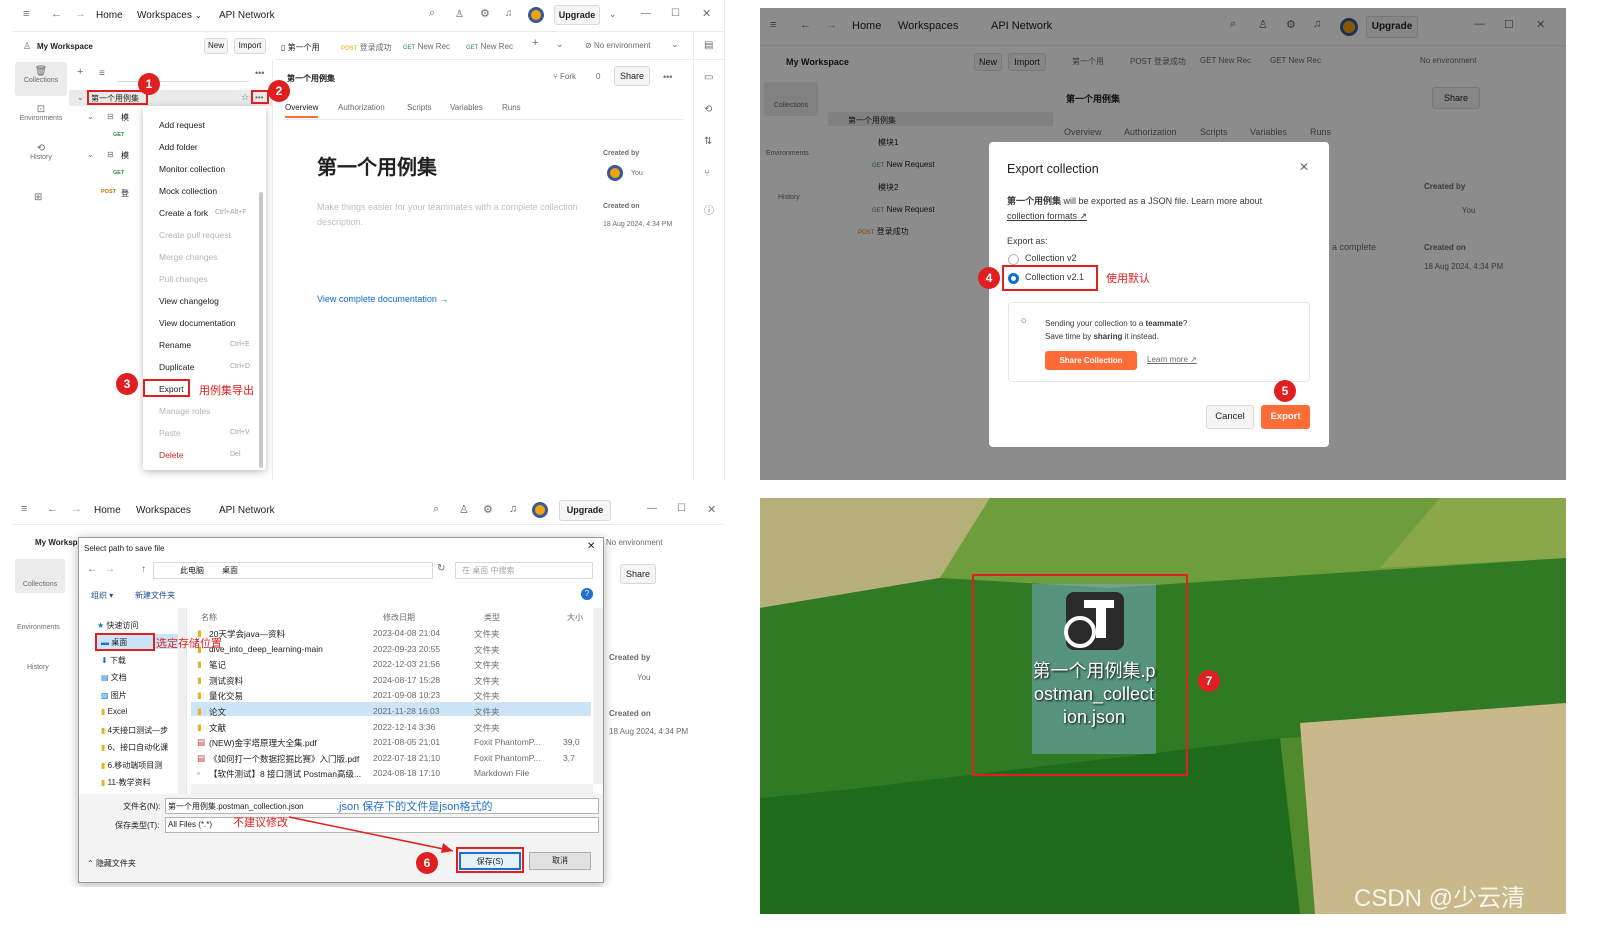 This screenshot has width=1611, height=948. What do you see at coordinates (261, 330) in the screenshot?
I see `menu-scrollbar` at bounding box center [261, 330].